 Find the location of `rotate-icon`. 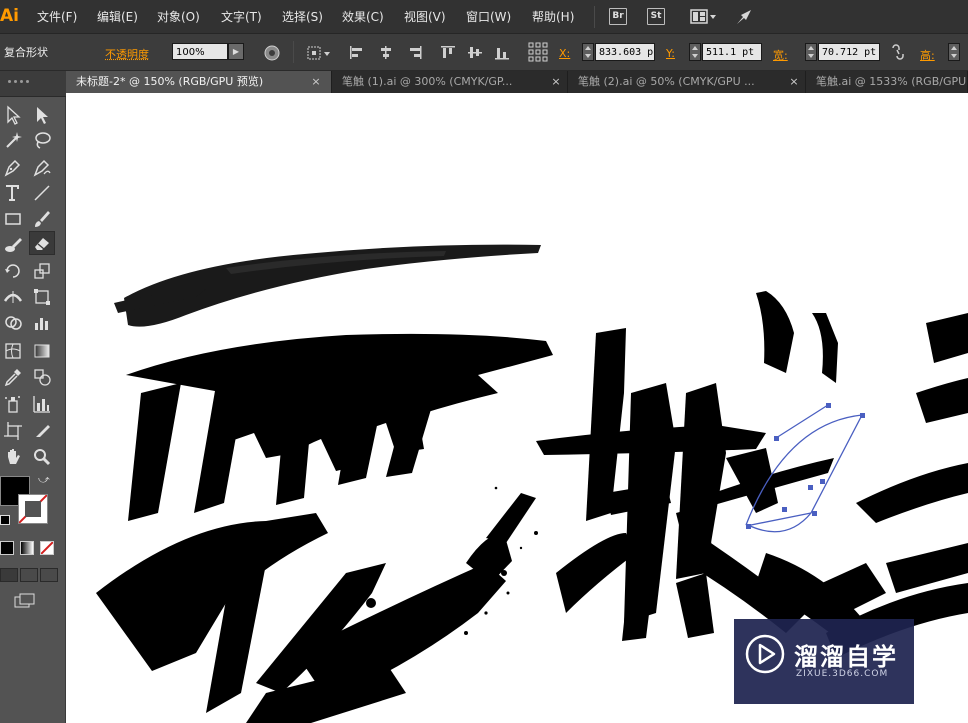

rotate-icon is located at coordinates (13, 271).